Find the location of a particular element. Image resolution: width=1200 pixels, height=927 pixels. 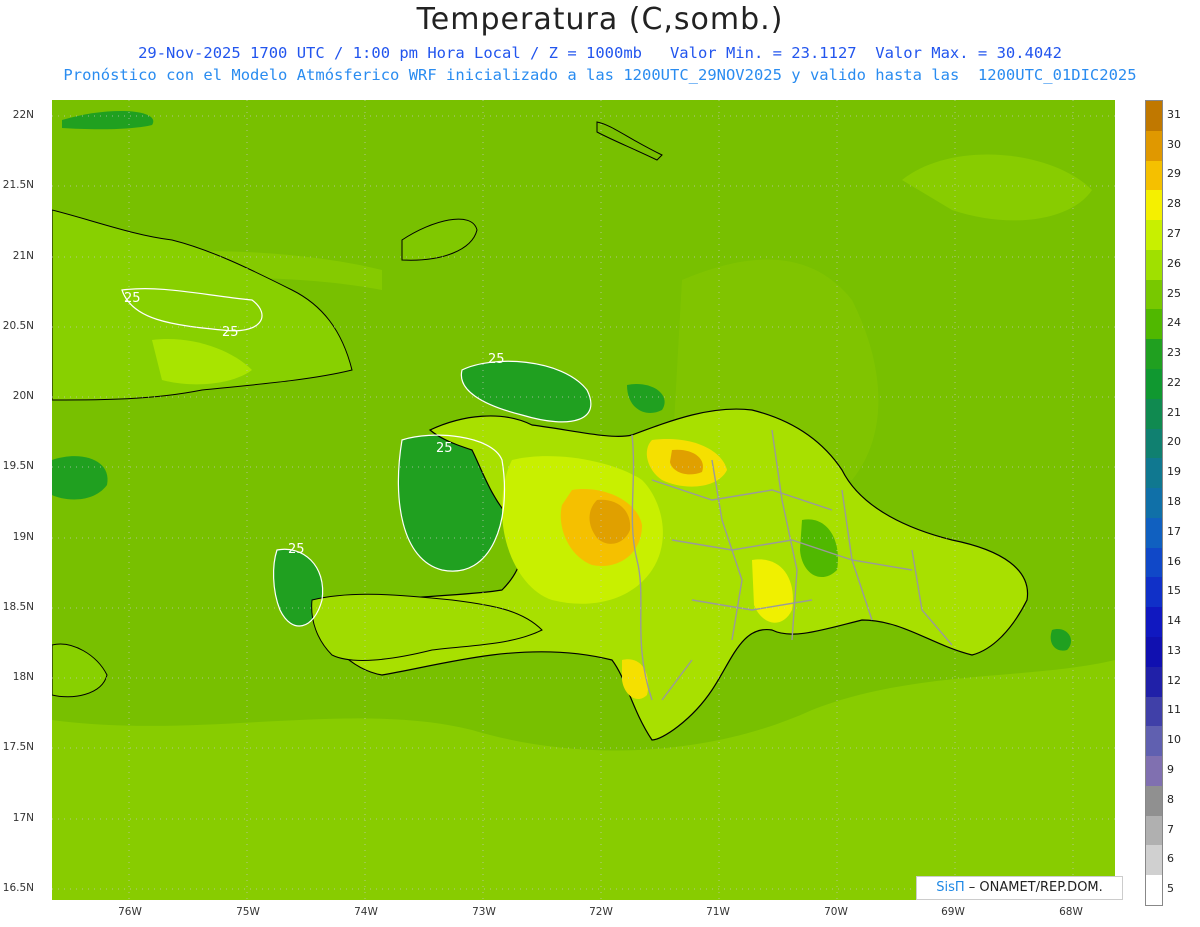

colorbar-label-26: 26 is located at coordinates (1174, 263).